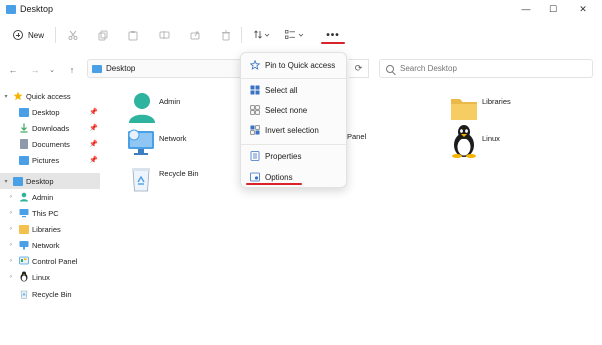  What do you see at coordinates (11, 9) in the screenshot?
I see `folder-icon` at bounding box center [11, 9].